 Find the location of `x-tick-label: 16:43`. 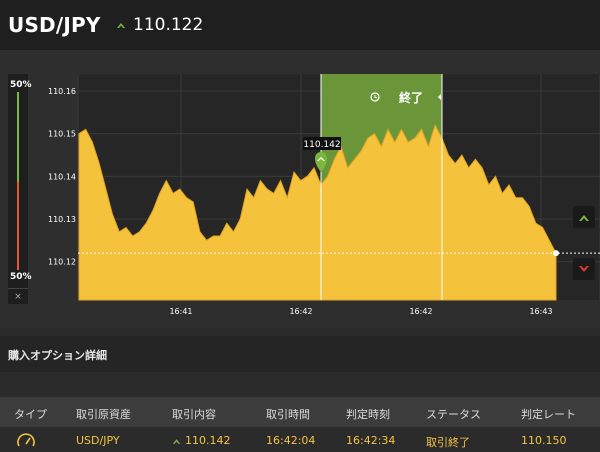

x-tick-label: 16:43 is located at coordinates (540, 311).